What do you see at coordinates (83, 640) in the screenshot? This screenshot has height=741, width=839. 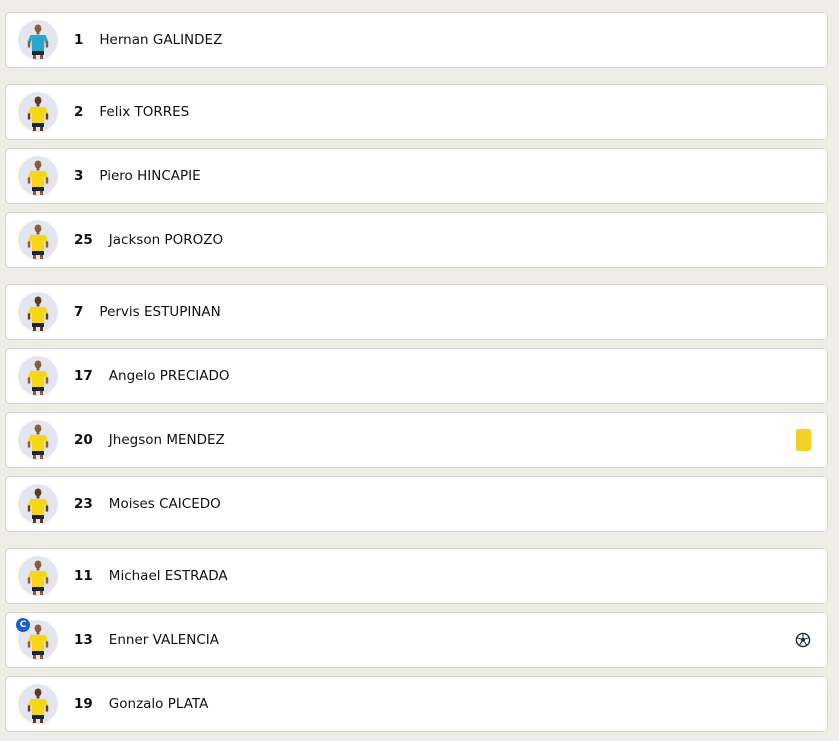 I see `player-number: 13` at bounding box center [83, 640].